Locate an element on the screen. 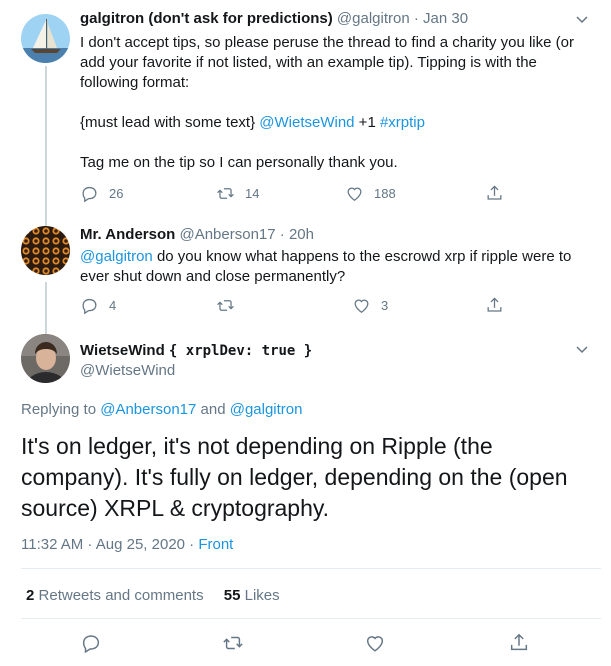  retweet-button is located at coordinates (225, 305).